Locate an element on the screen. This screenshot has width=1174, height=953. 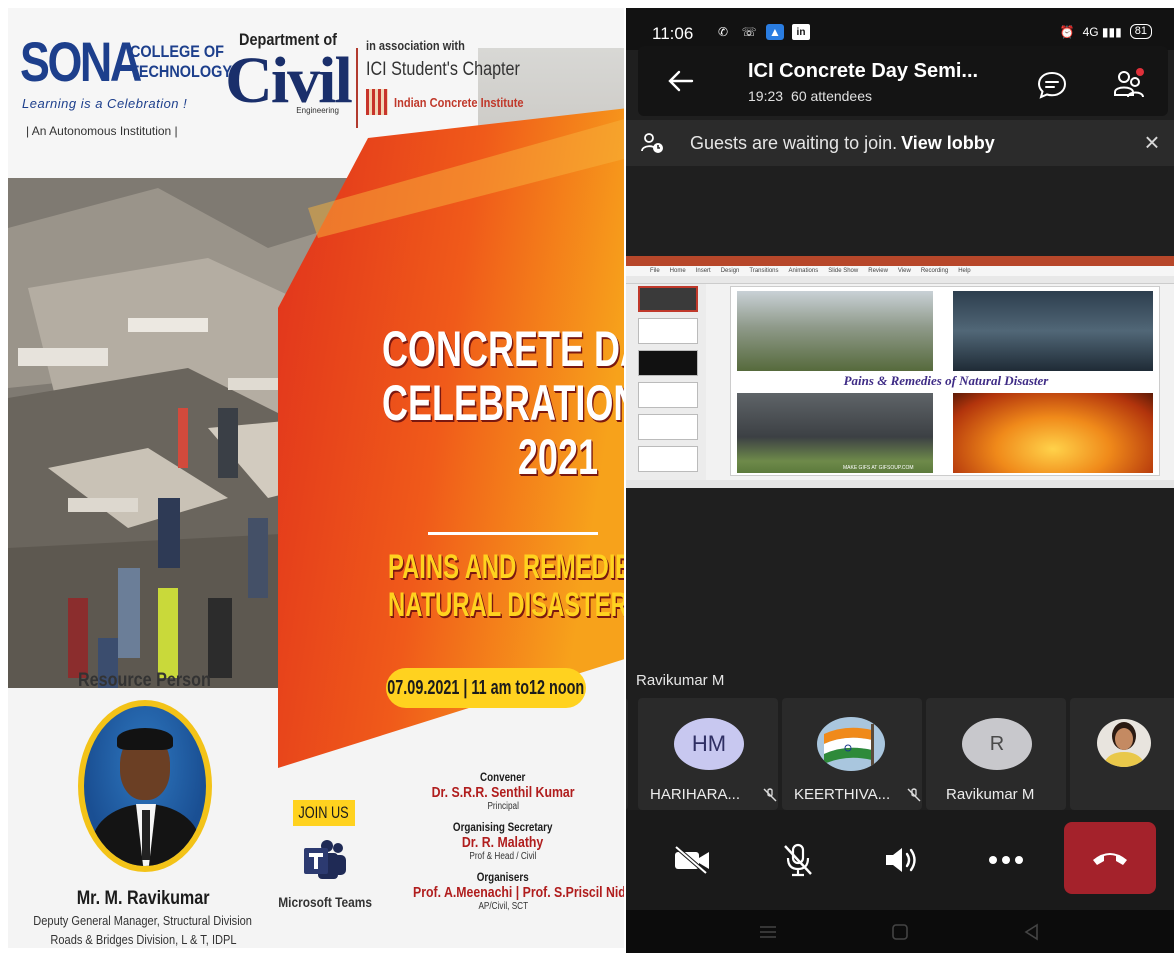
college-line-1: COLLEGE OF is located at coordinates (177, 51).